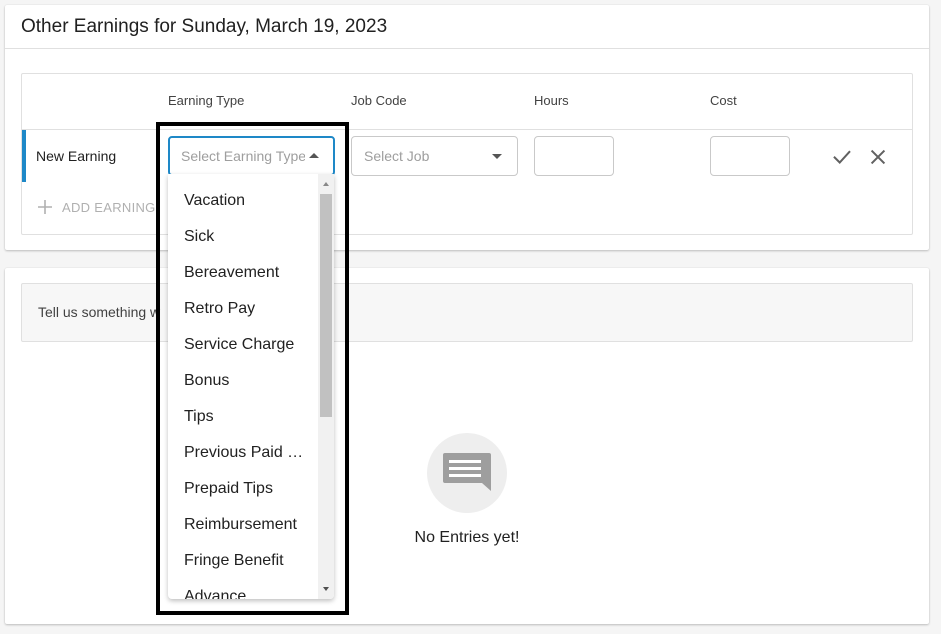  I want to click on empty-state-icon-circle, so click(467, 473).